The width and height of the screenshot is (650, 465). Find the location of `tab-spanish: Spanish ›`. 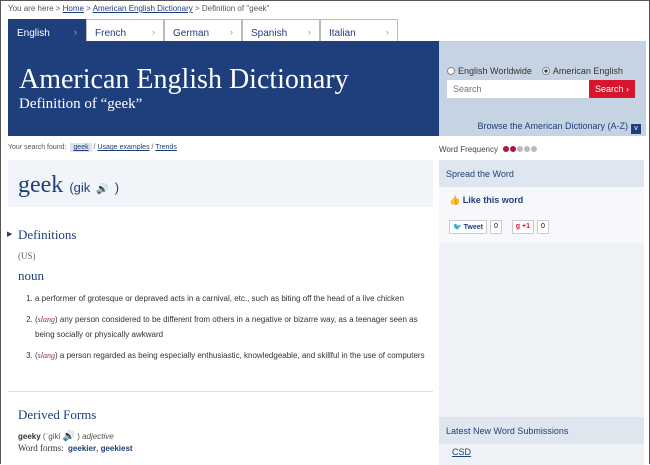

tab-spanish: Spanish › is located at coordinates (281, 30).